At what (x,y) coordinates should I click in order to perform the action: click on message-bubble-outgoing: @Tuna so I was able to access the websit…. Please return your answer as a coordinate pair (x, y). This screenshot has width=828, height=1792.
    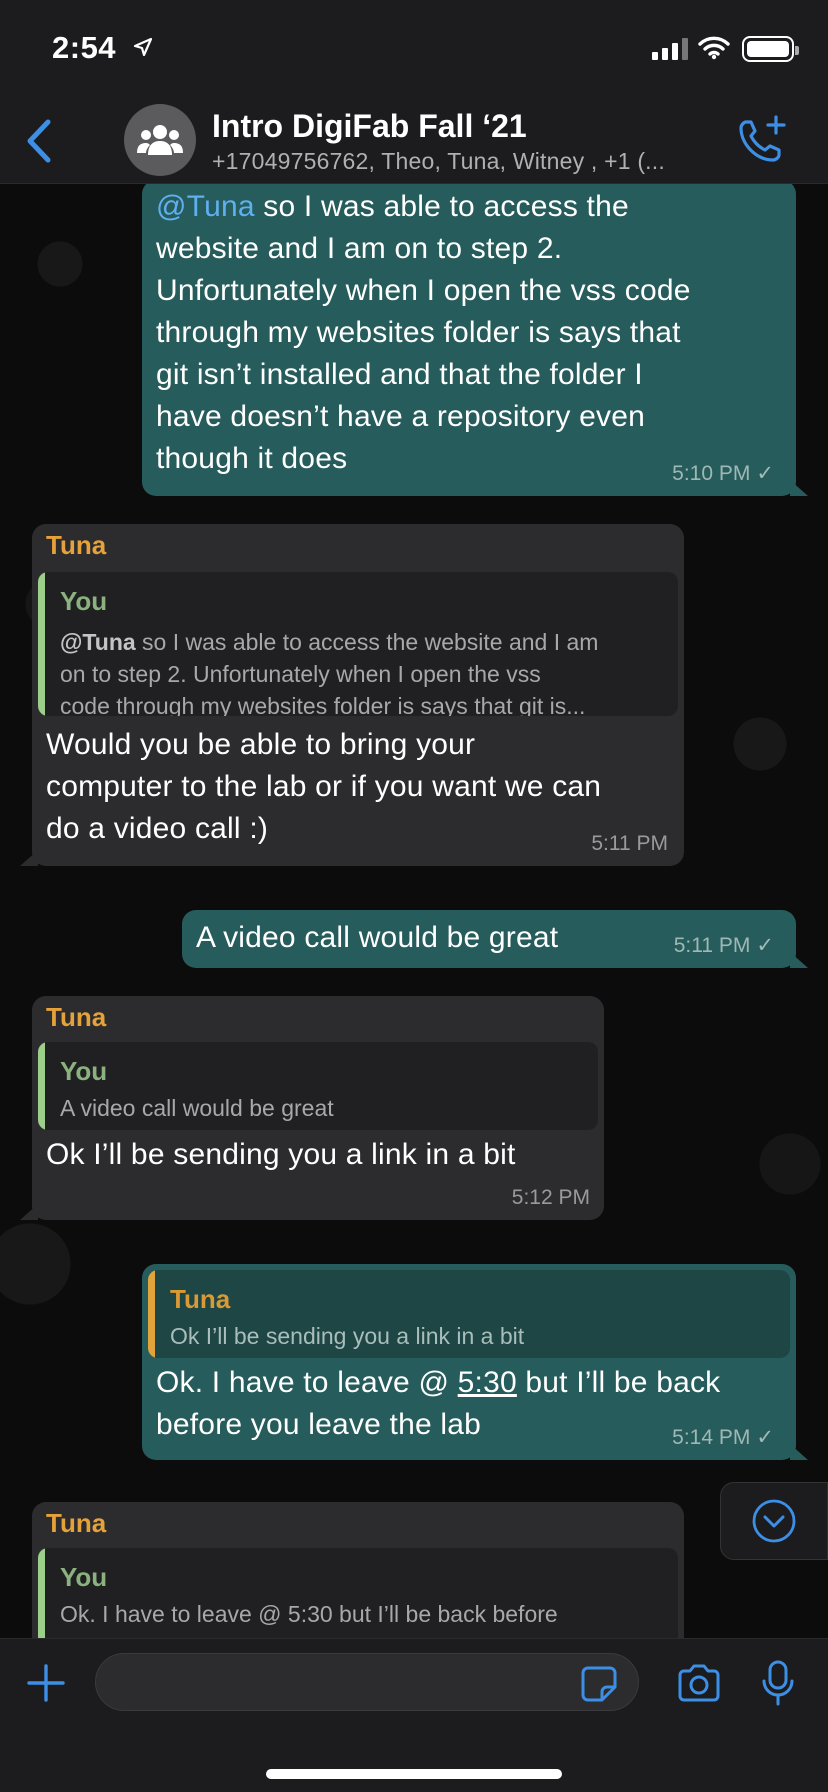
    Looking at the image, I should click on (475, 340).